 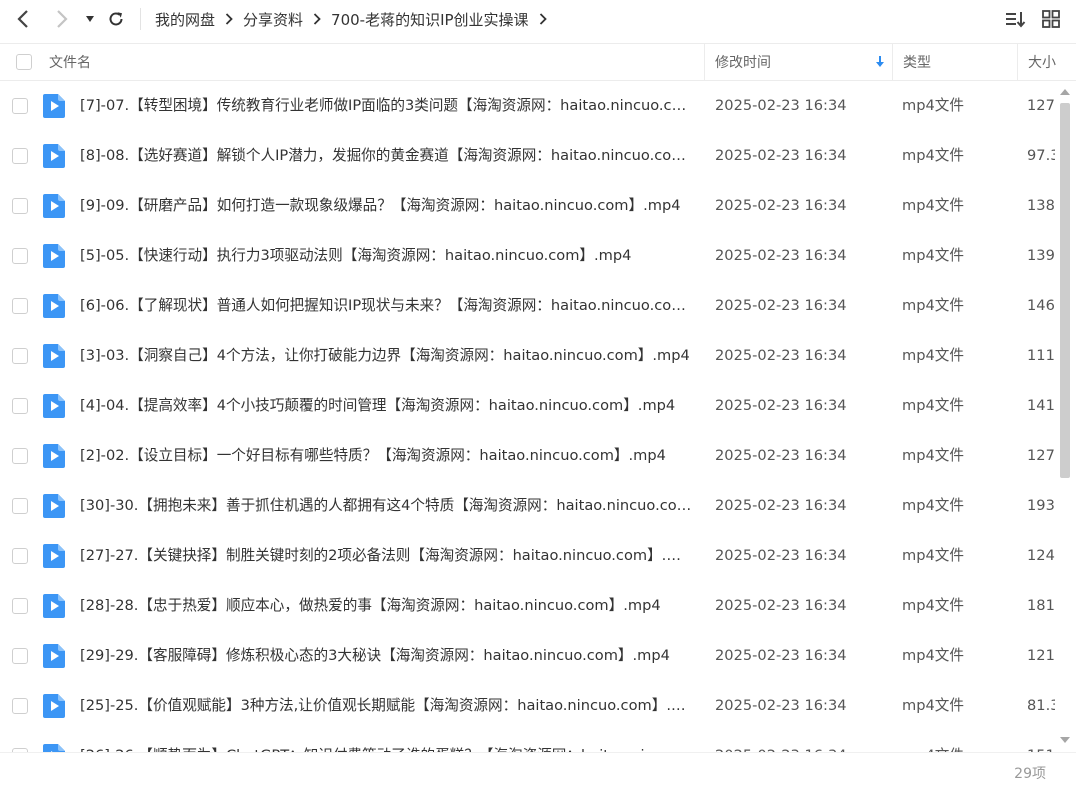 I want to click on grid-view-button, so click(x=1051, y=19).